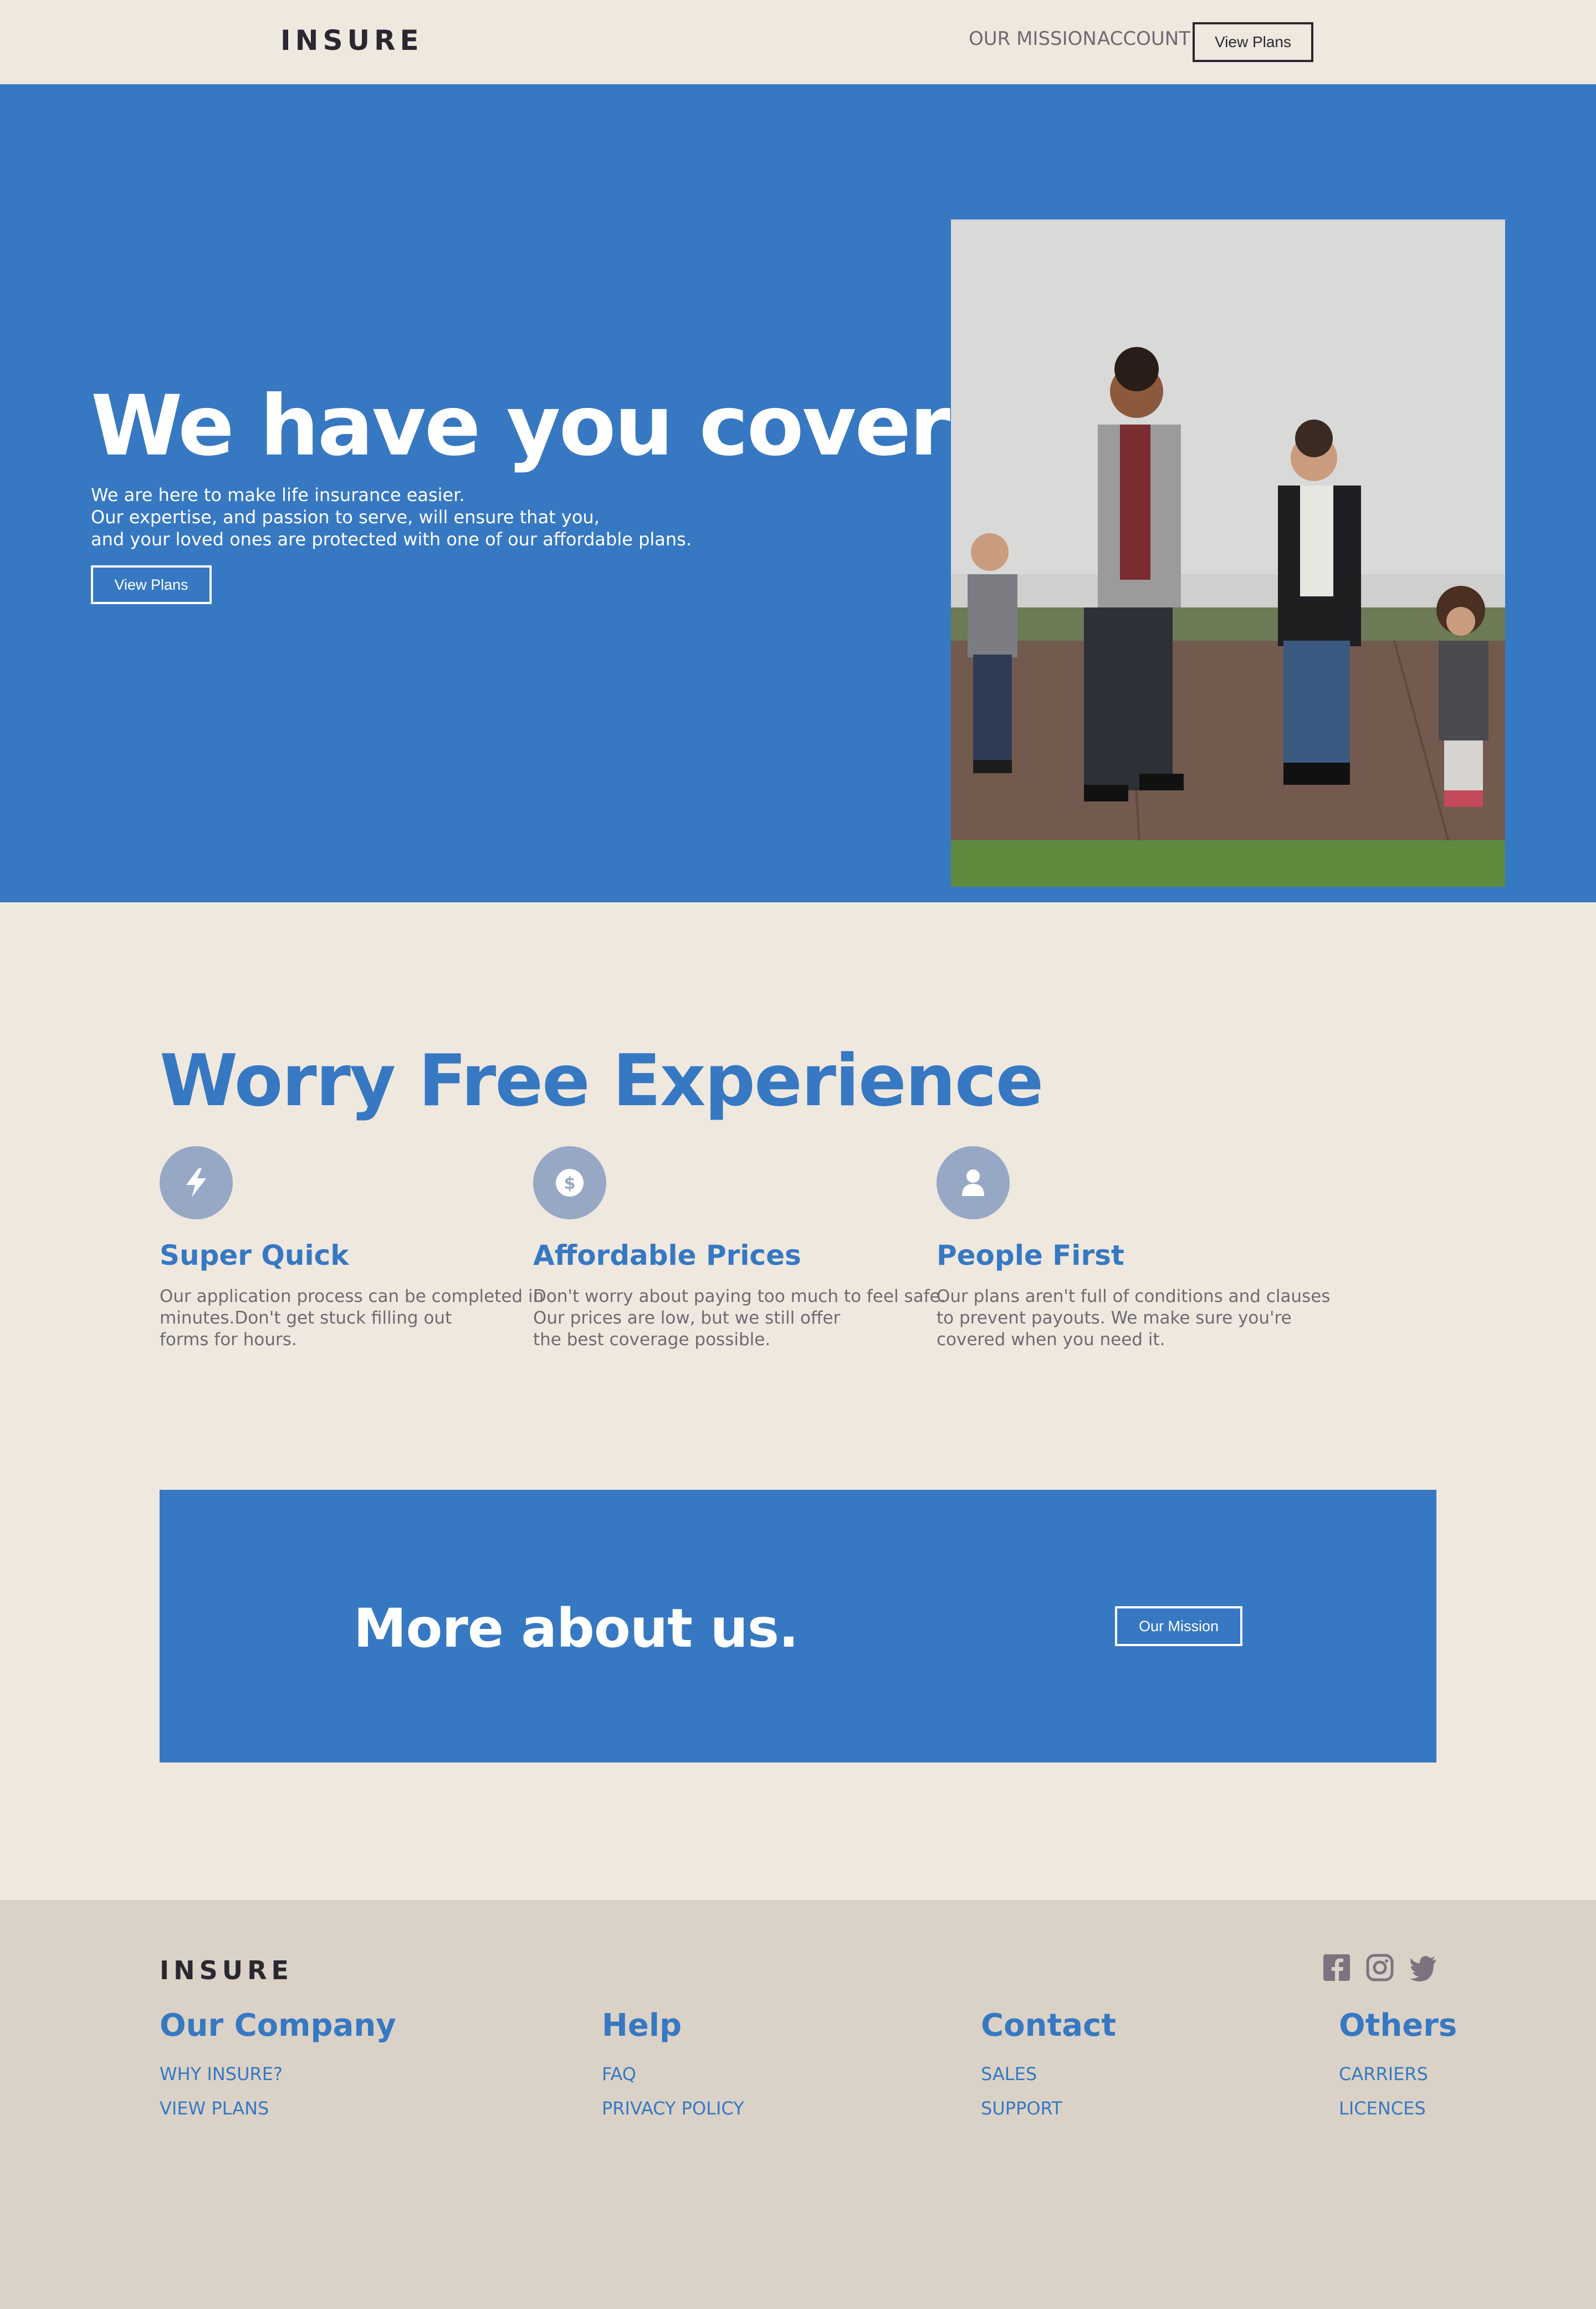  Describe the element at coordinates (1033, 39) in the screenshot. I see `nav-link-our-mission: OUR MISSION` at that location.